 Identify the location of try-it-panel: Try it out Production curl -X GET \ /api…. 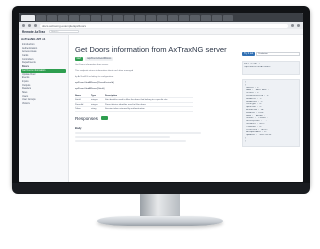
(271, 108).